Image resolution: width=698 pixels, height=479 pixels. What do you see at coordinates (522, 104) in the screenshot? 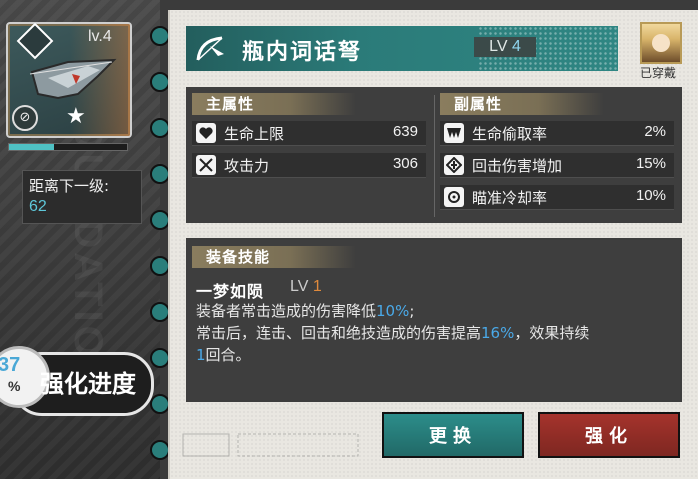
I see `sub-attributes-header: 副属性` at bounding box center [522, 104].